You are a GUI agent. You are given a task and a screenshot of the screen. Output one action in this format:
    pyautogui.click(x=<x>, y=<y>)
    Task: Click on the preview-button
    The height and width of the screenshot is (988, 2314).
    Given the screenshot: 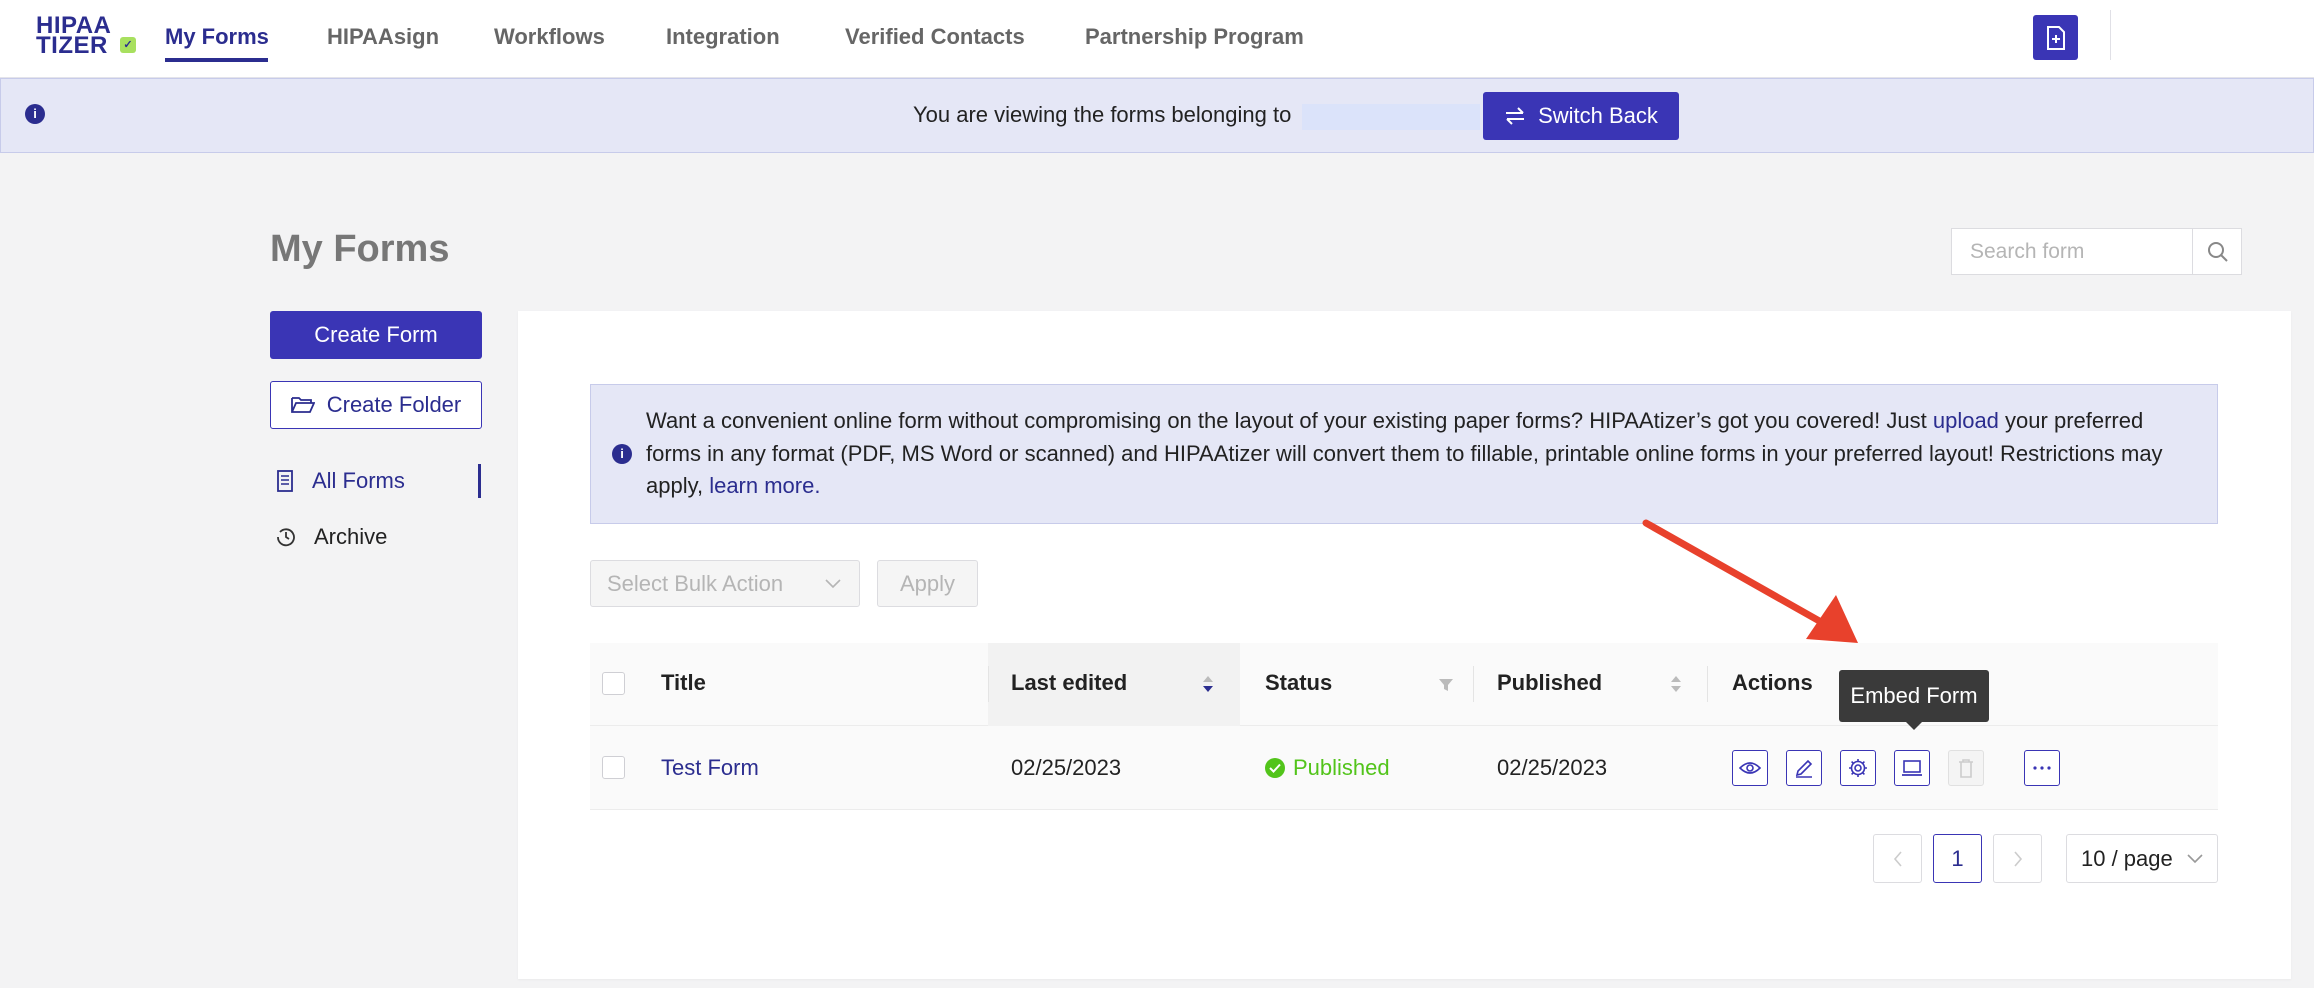 What is the action you would take?
    pyautogui.click(x=1750, y=768)
    